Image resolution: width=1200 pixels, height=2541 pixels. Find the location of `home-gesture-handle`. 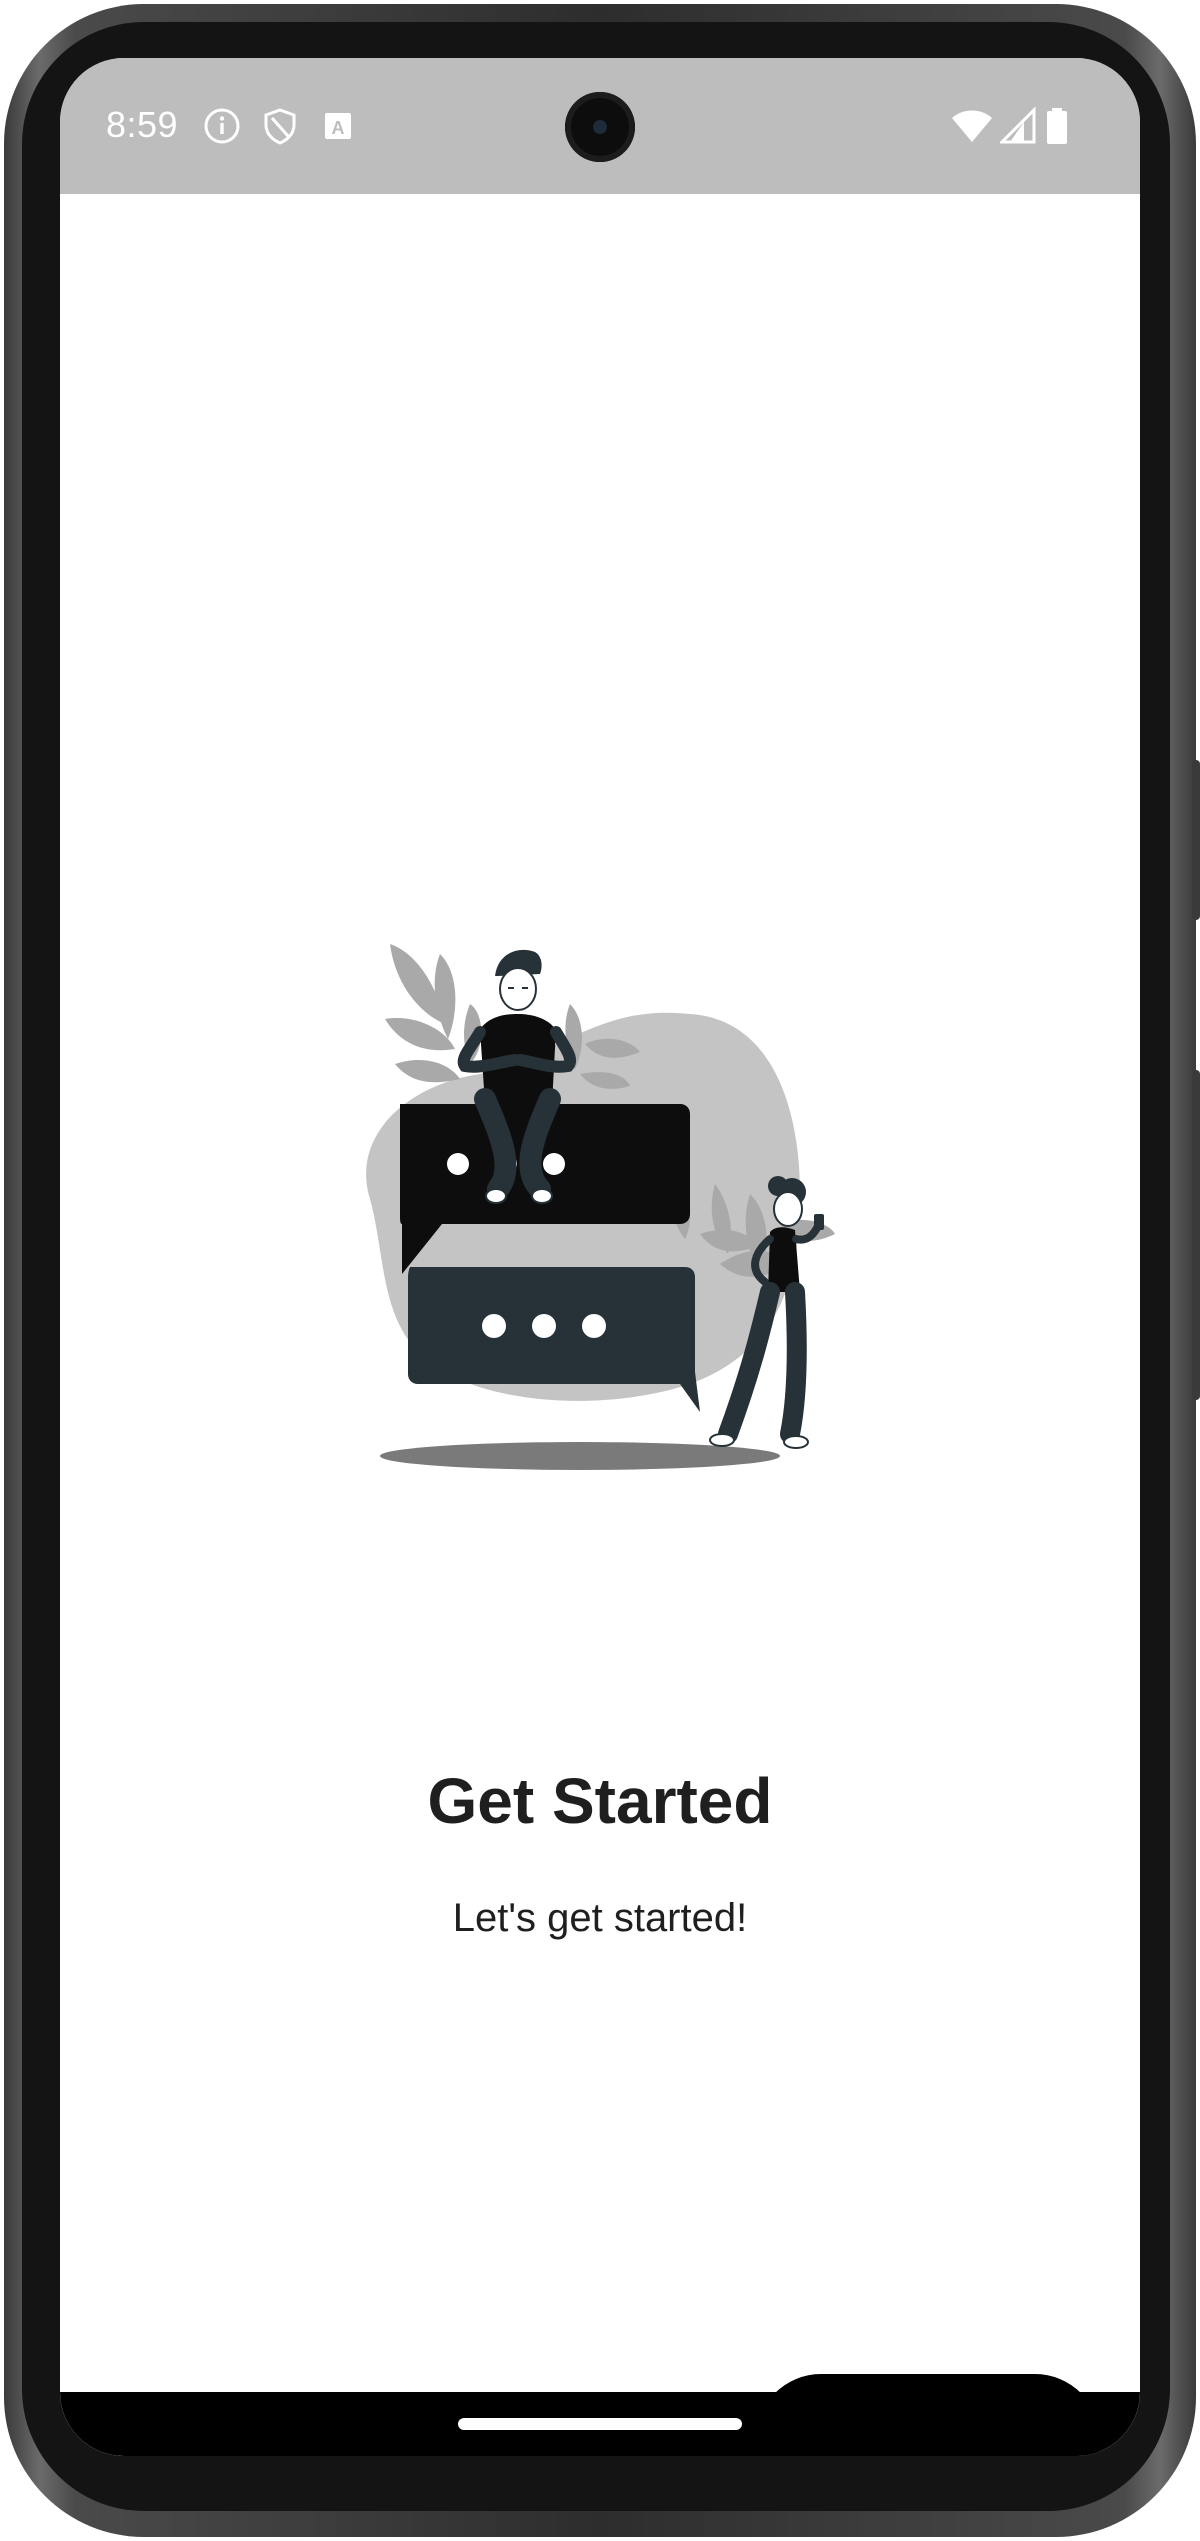

home-gesture-handle is located at coordinates (600, 2424).